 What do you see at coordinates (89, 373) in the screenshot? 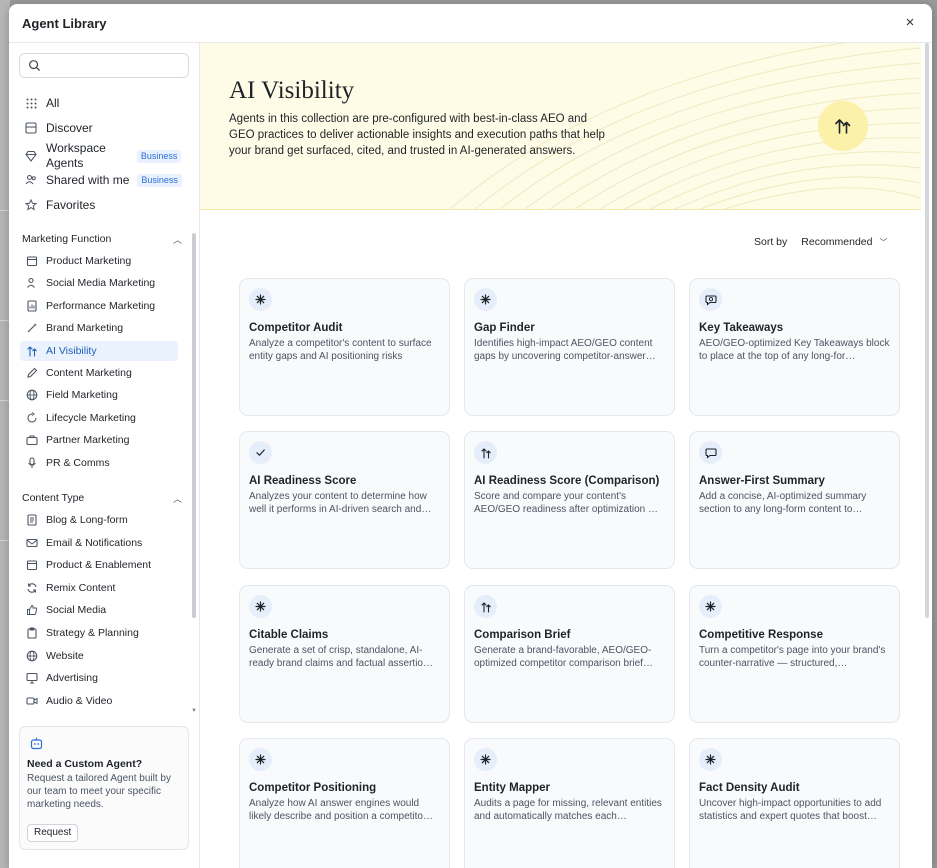
I see `sidebar-item-label: Content Marketing` at bounding box center [89, 373].